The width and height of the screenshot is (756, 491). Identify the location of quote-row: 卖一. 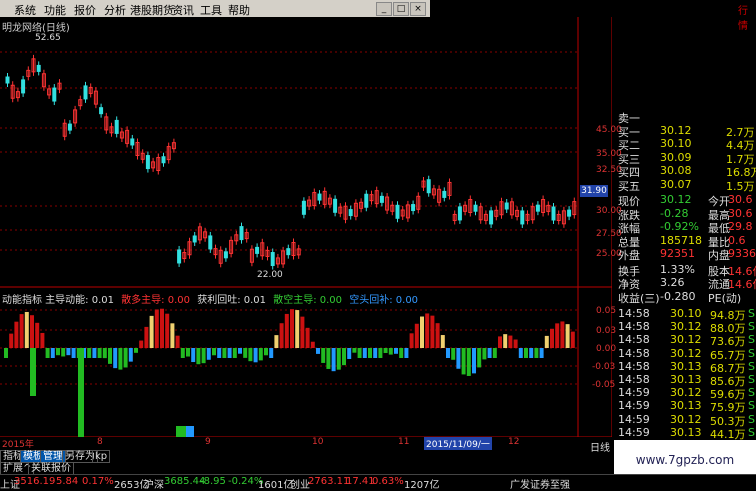
(686, 117).